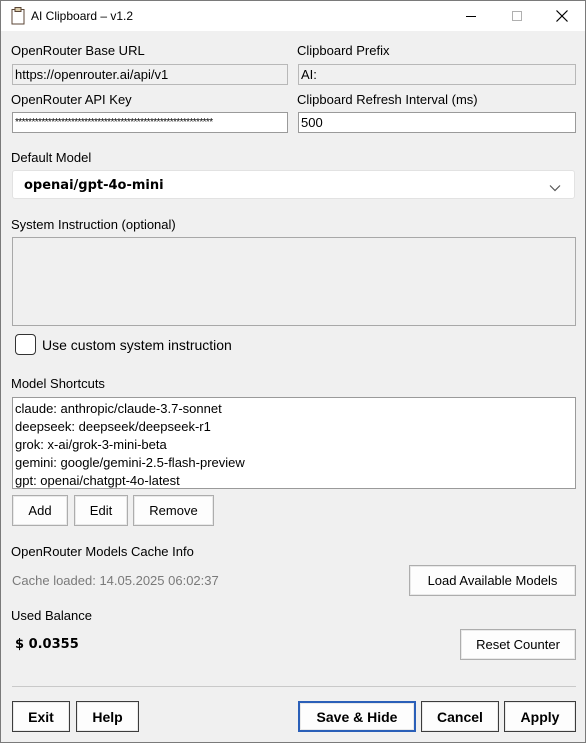 The width and height of the screenshot is (586, 743). Describe the element at coordinates (518, 644) in the screenshot. I see `reset-counter-button: Reset Counter` at that location.